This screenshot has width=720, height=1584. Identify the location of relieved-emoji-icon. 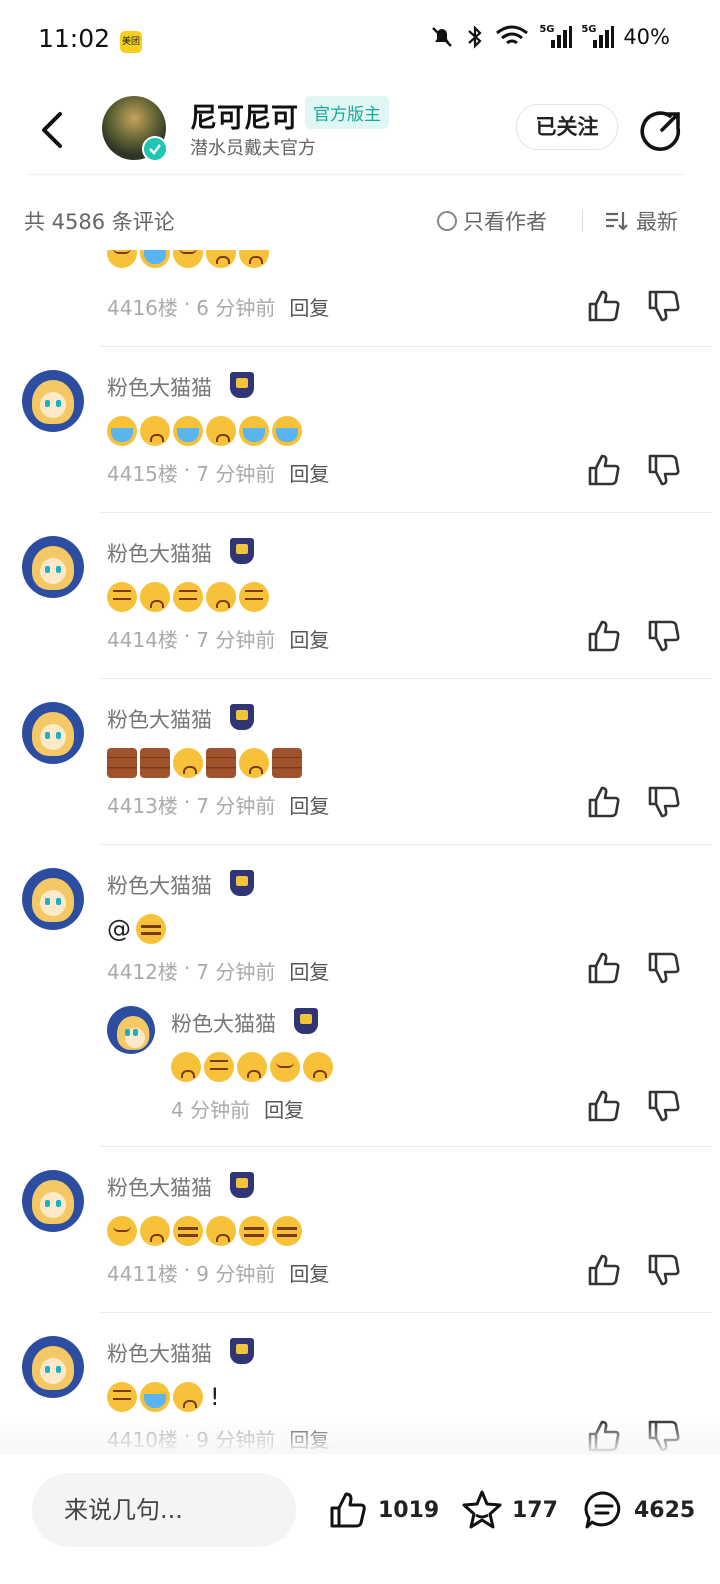
(188, 259).